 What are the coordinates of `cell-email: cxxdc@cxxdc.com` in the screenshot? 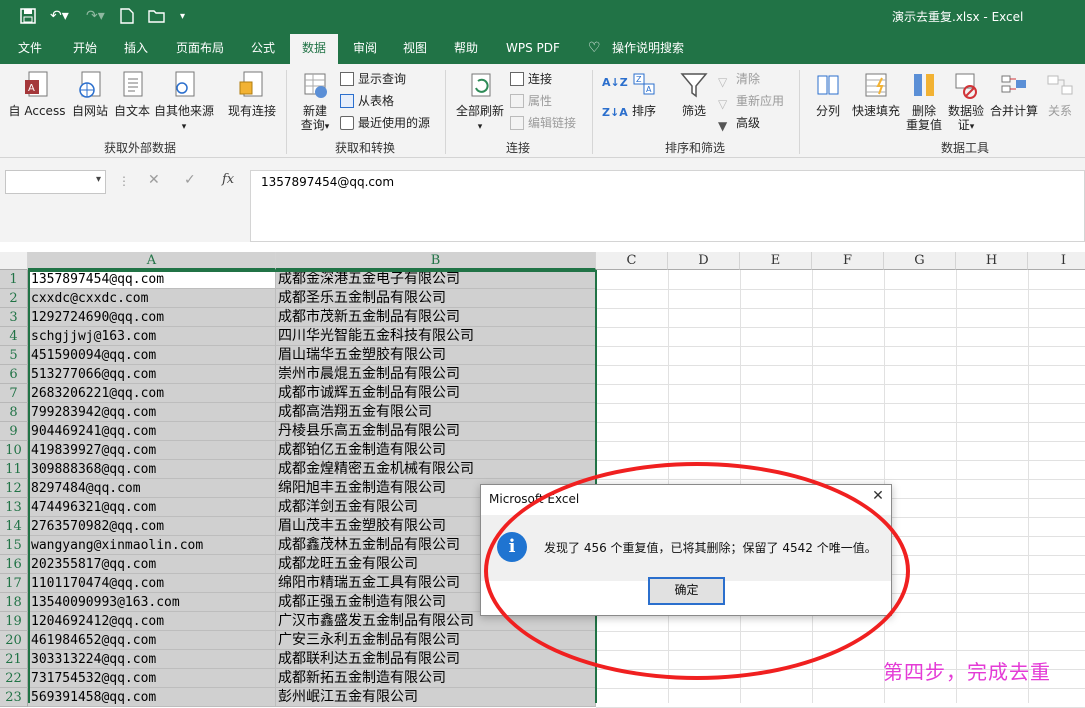 It's located at (152, 298).